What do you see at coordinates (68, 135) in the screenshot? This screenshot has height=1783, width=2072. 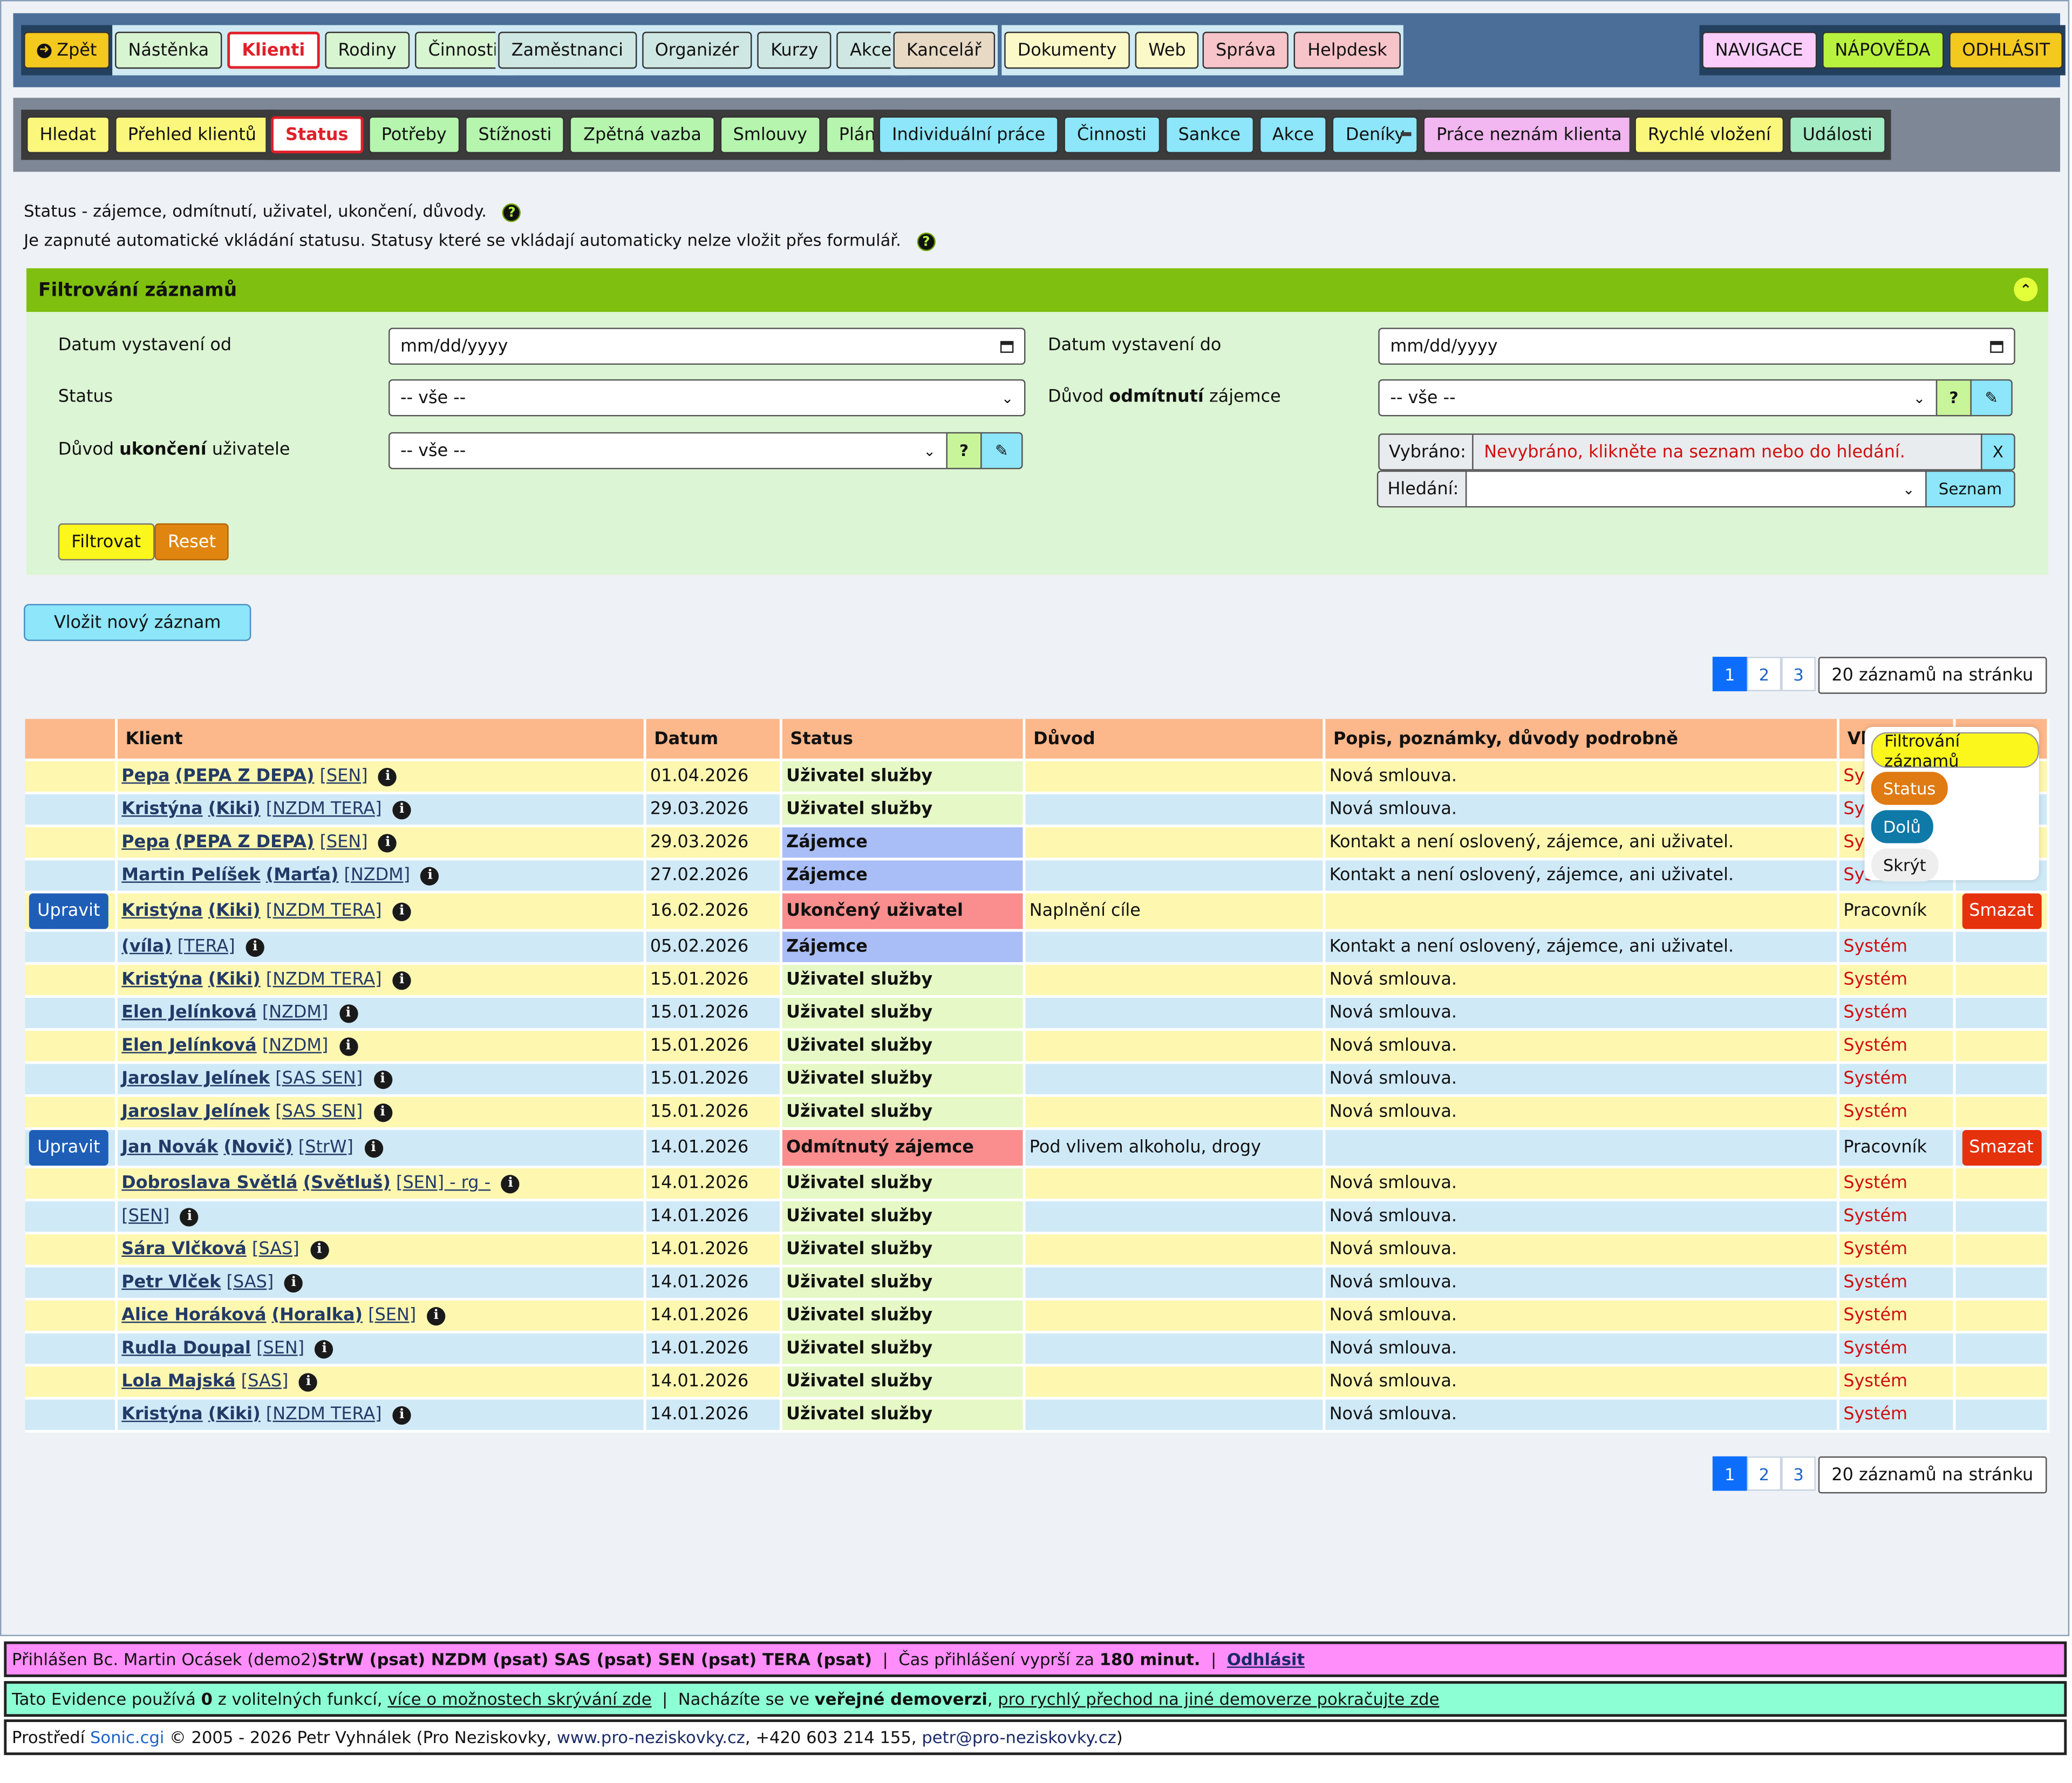 I see `subnav-hledat: Hledat` at bounding box center [68, 135].